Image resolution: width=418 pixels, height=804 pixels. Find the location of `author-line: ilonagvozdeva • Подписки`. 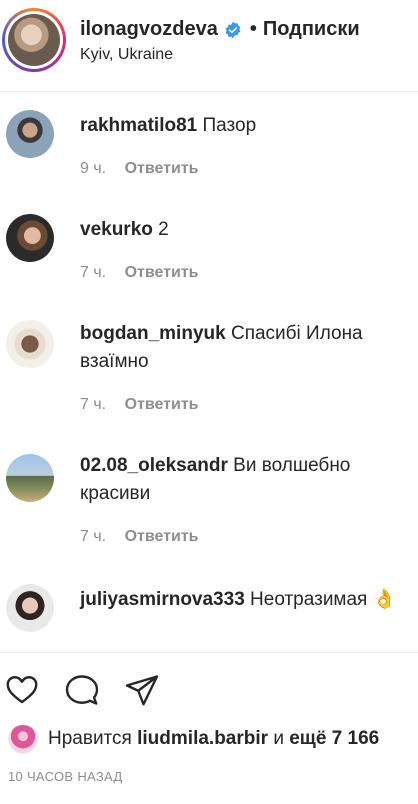

author-line: ilonagvozdeva • Подписки is located at coordinates (220, 29).